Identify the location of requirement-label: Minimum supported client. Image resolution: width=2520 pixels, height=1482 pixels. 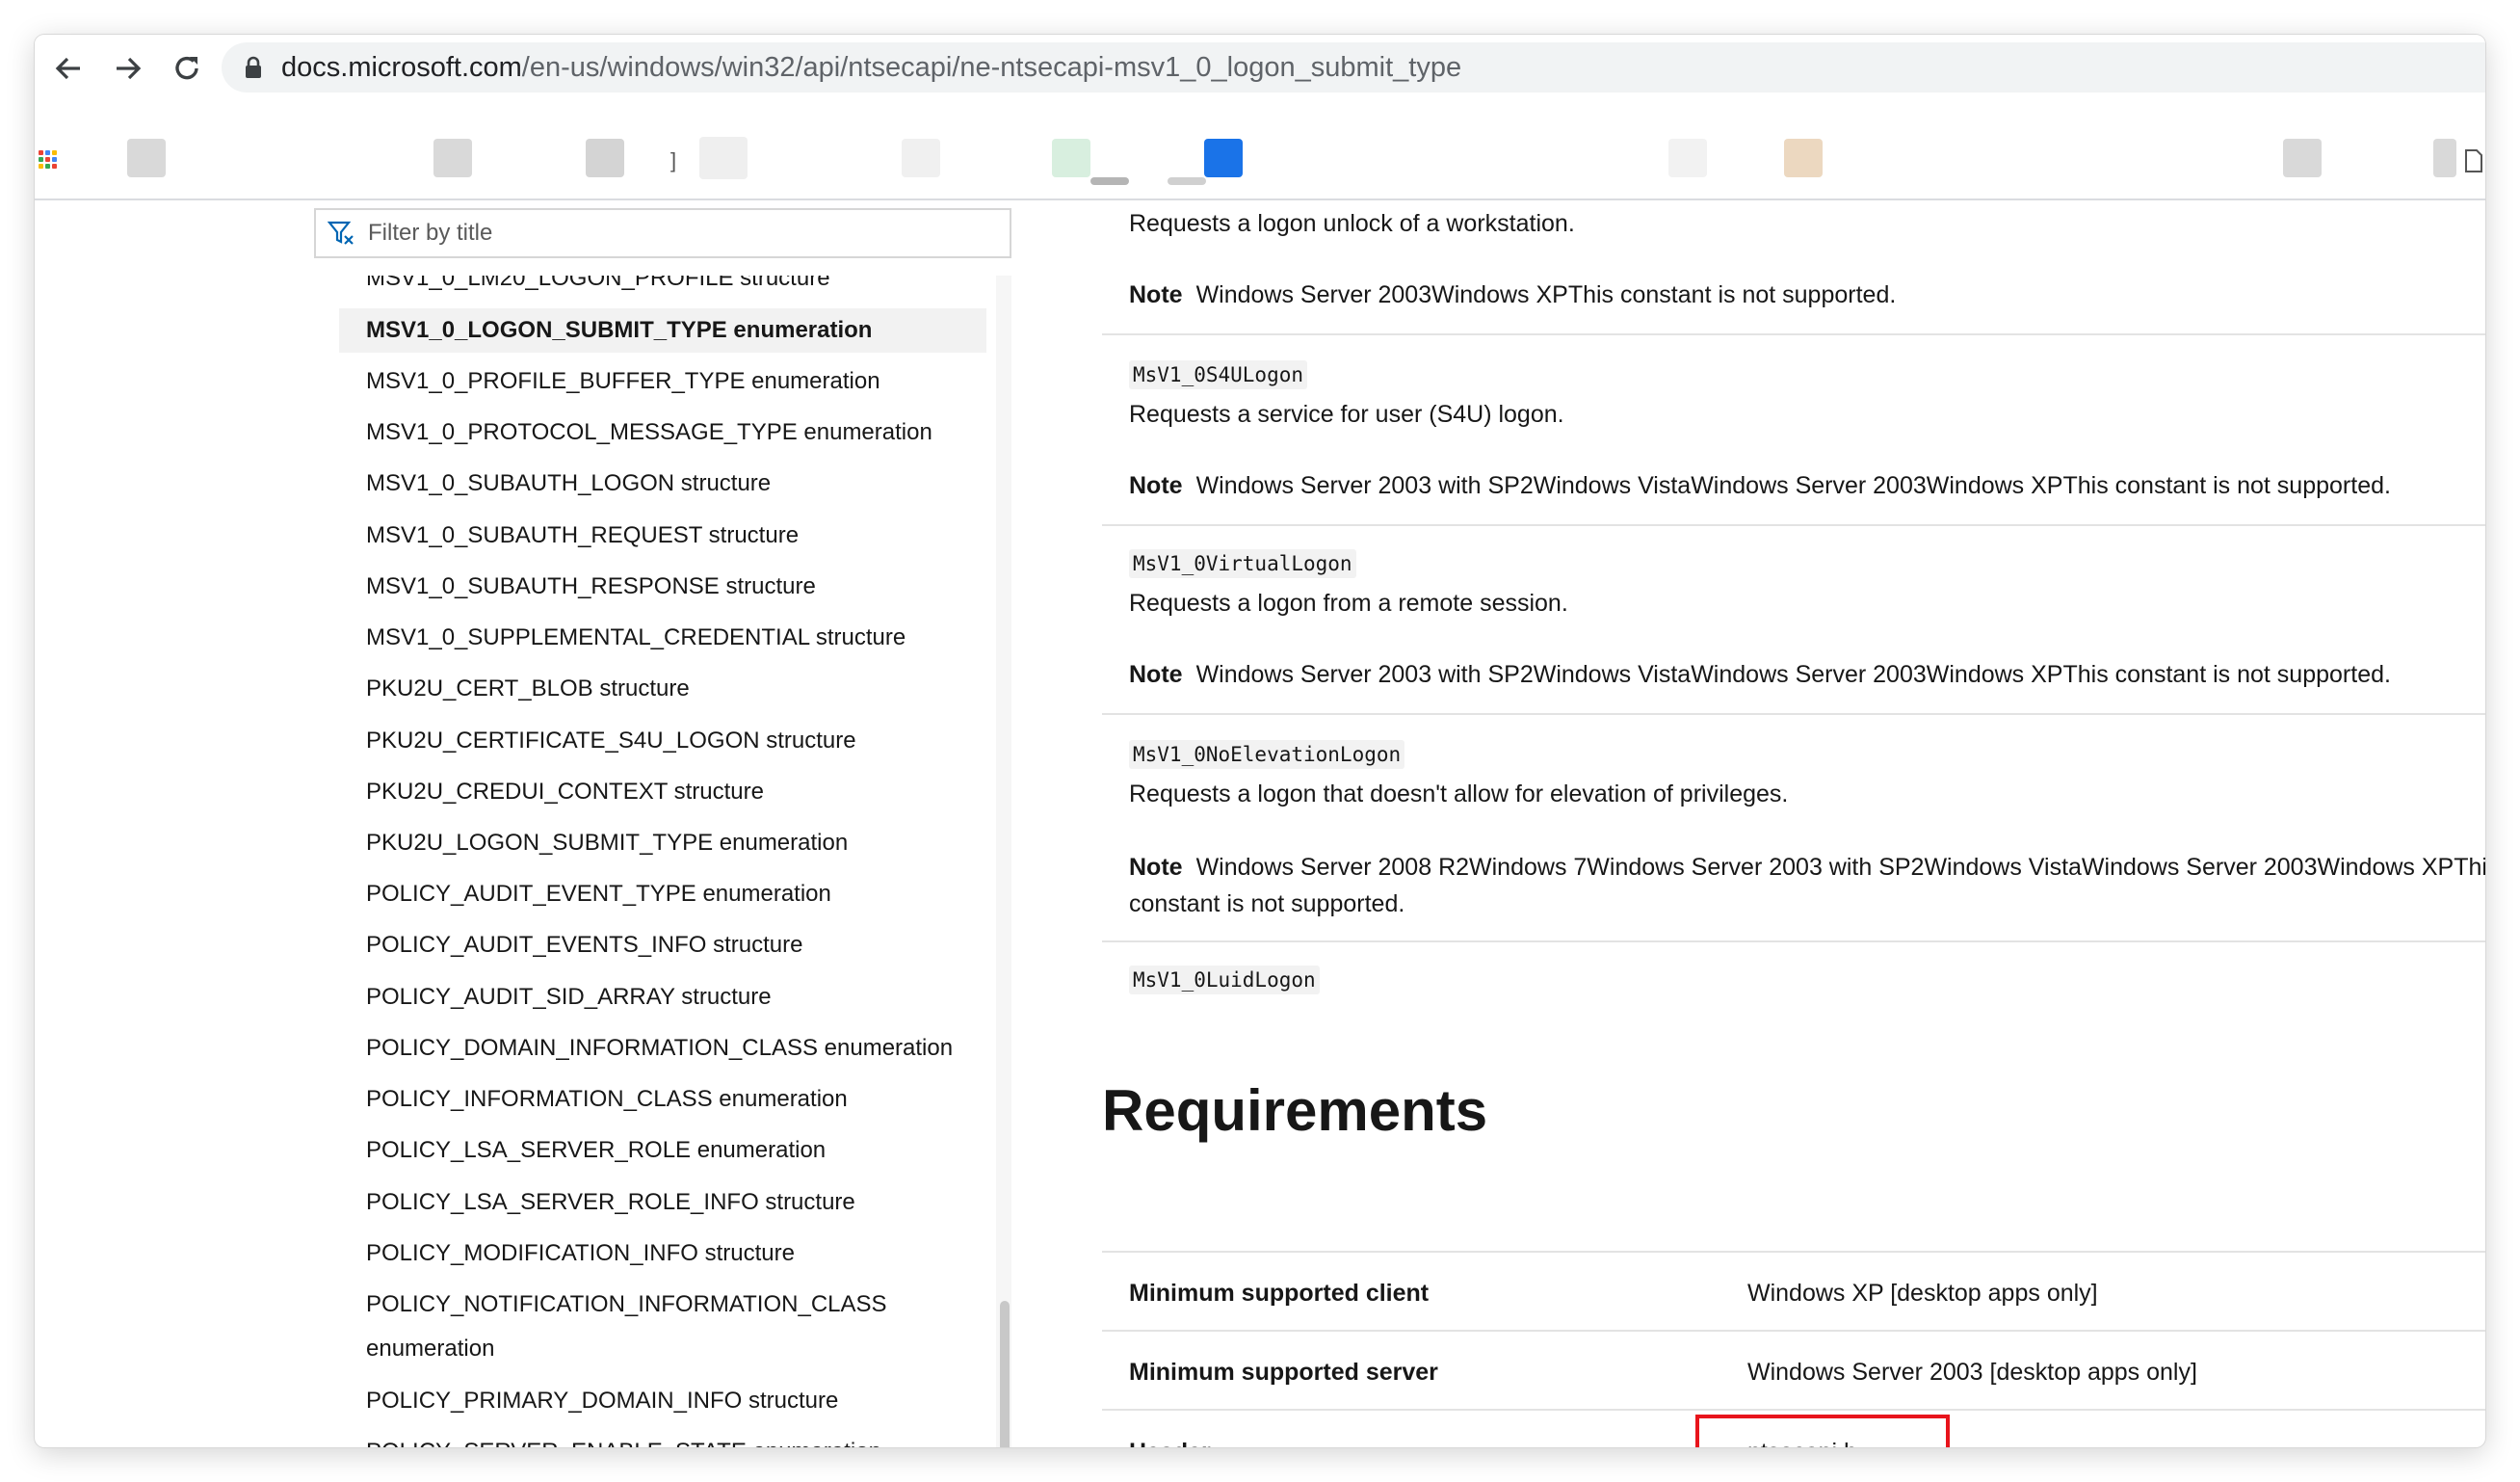
(1279, 1293).